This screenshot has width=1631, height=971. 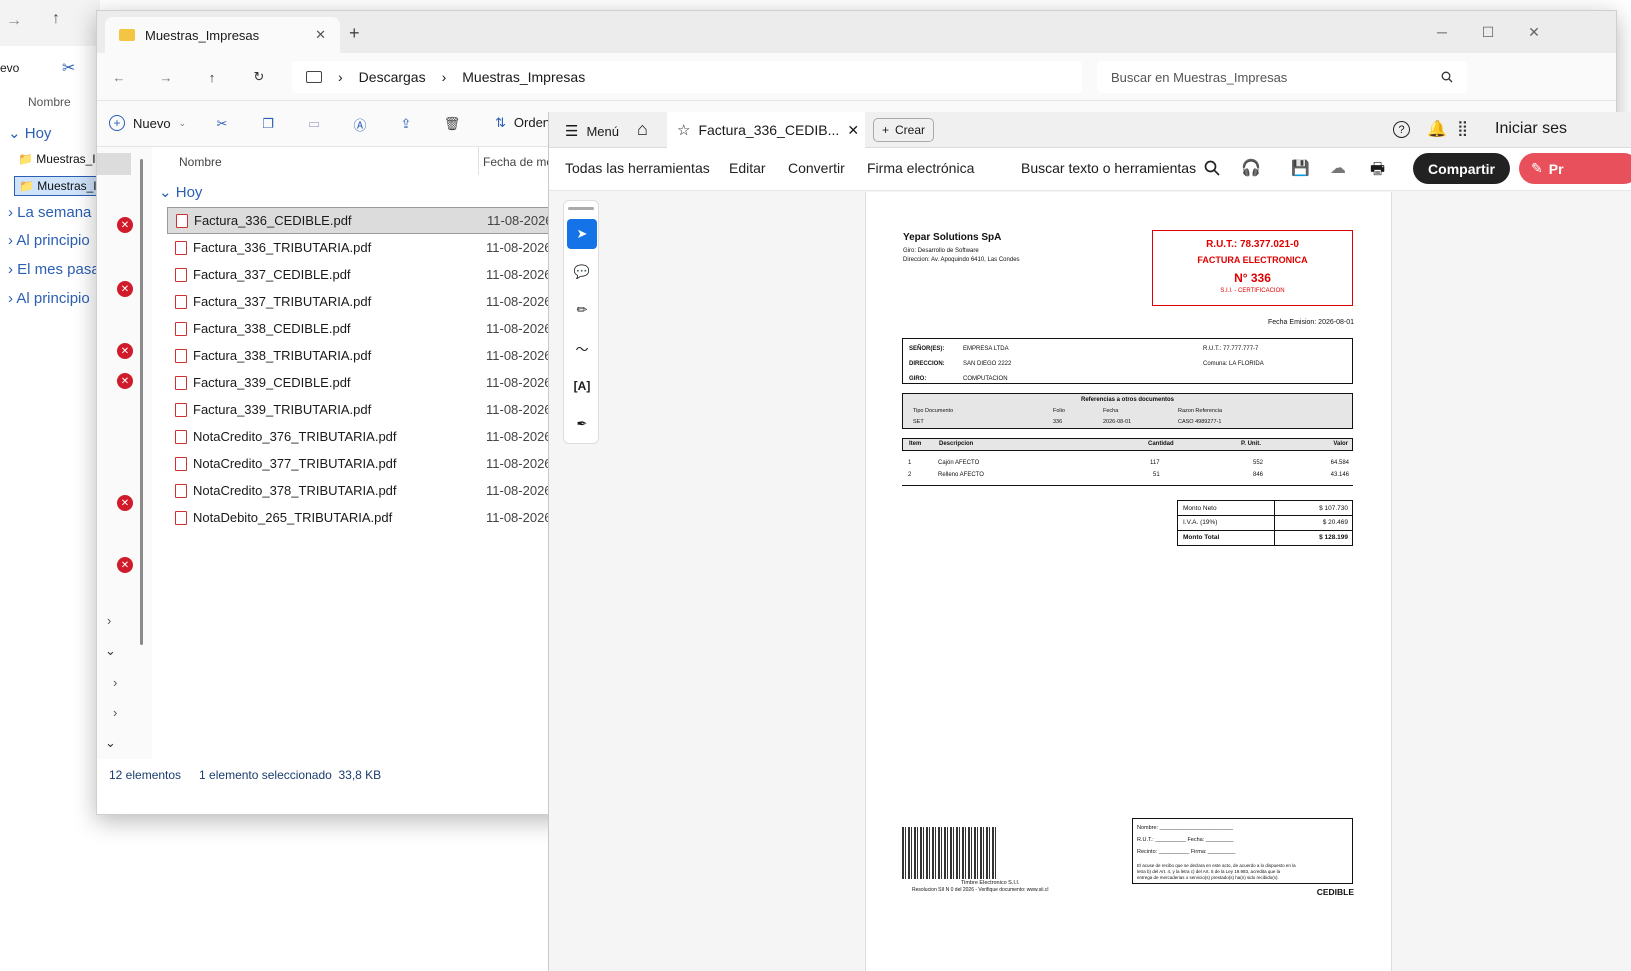 I want to click on paste-icon: ▭, so click(x=314, y=124).